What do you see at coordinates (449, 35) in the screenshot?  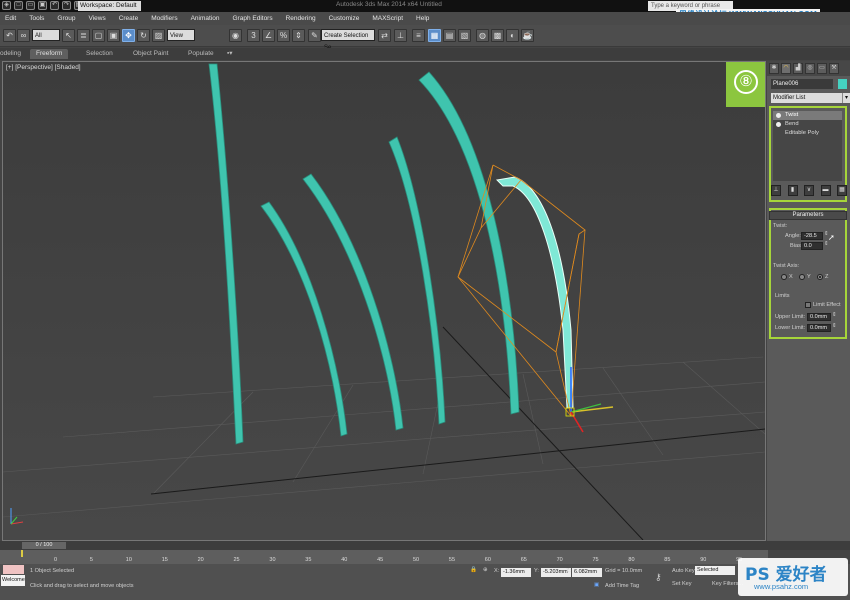 I see `curve-editor-icon: ▤` at bounding box center [449, 35].